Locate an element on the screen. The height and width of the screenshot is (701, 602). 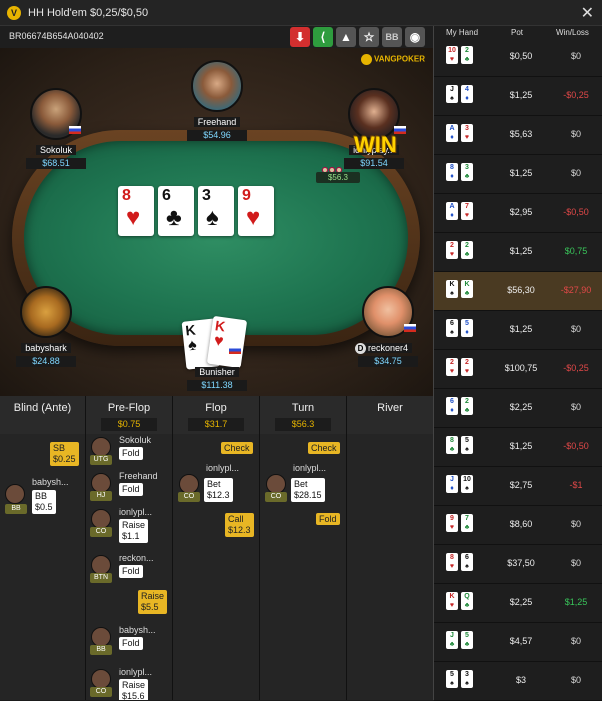
seat-bunisher: Bunisher $111.38 is located at coordinates (217, 376).